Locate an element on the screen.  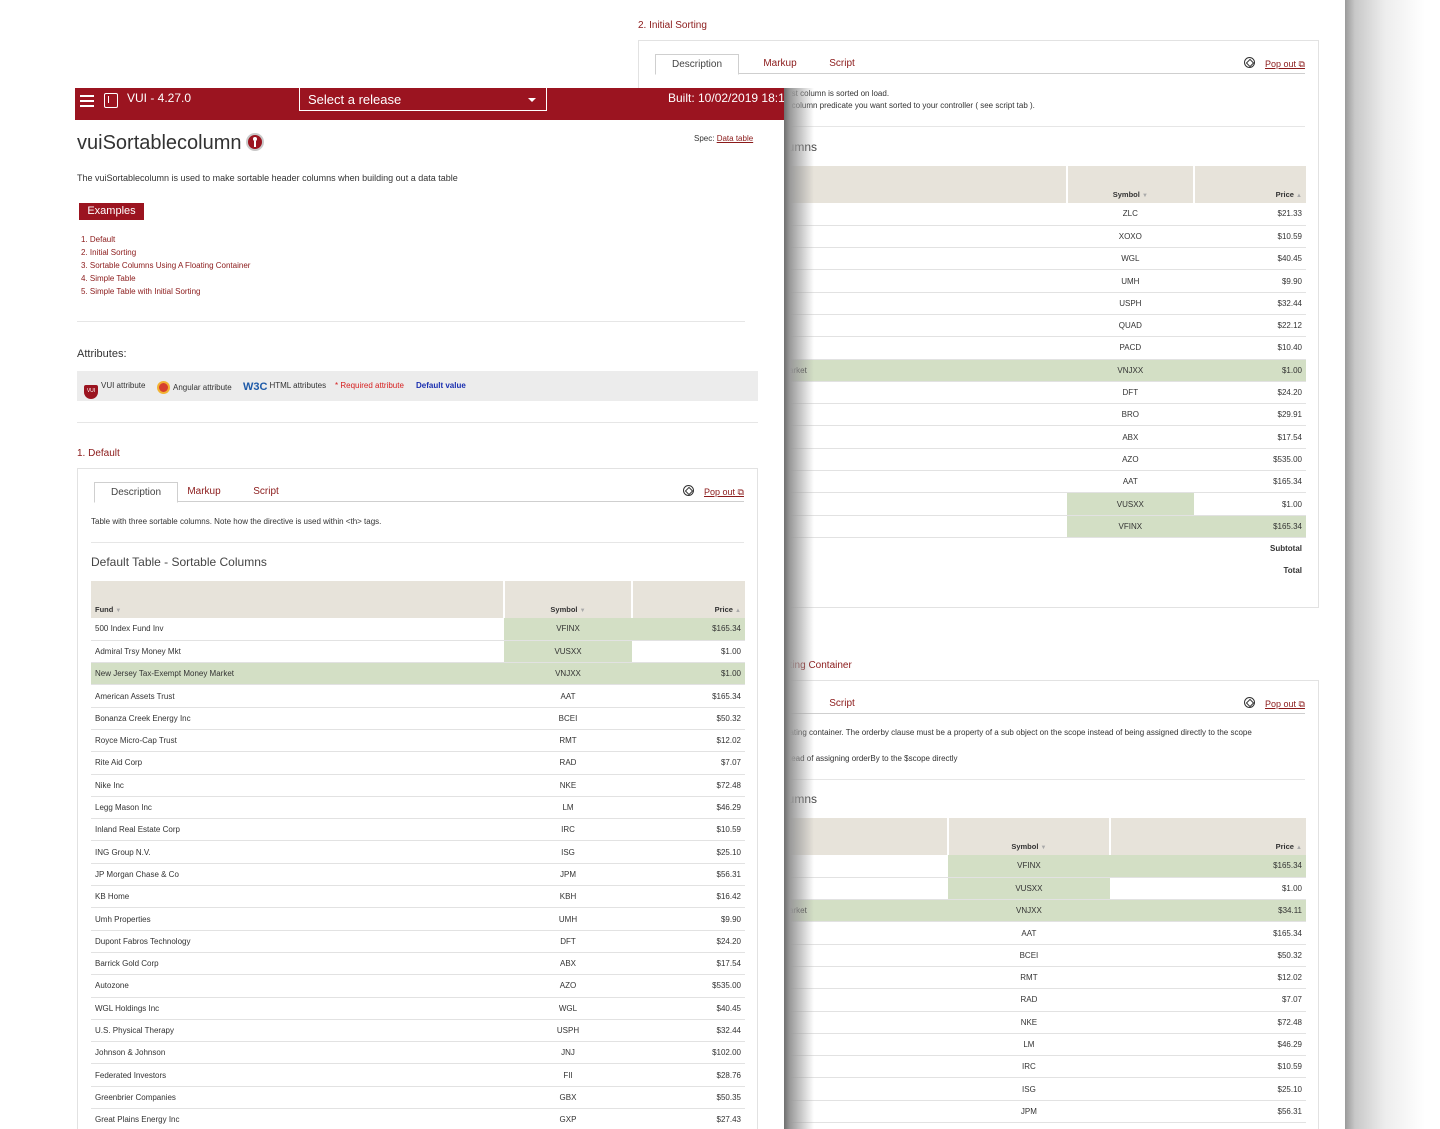
price-cell: $165.34 is located at coordinates (688, 629).